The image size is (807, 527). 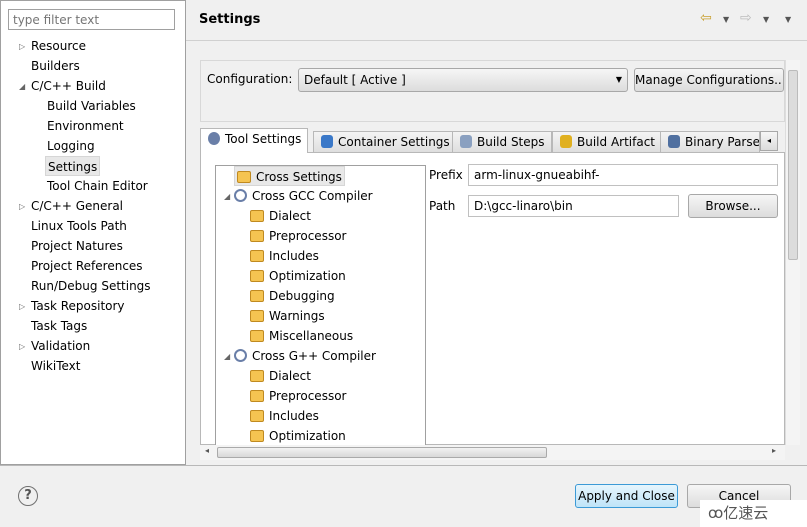 I want to click on horizontal-scrollbar: ◂ ▸, so click(x=492, y=452).